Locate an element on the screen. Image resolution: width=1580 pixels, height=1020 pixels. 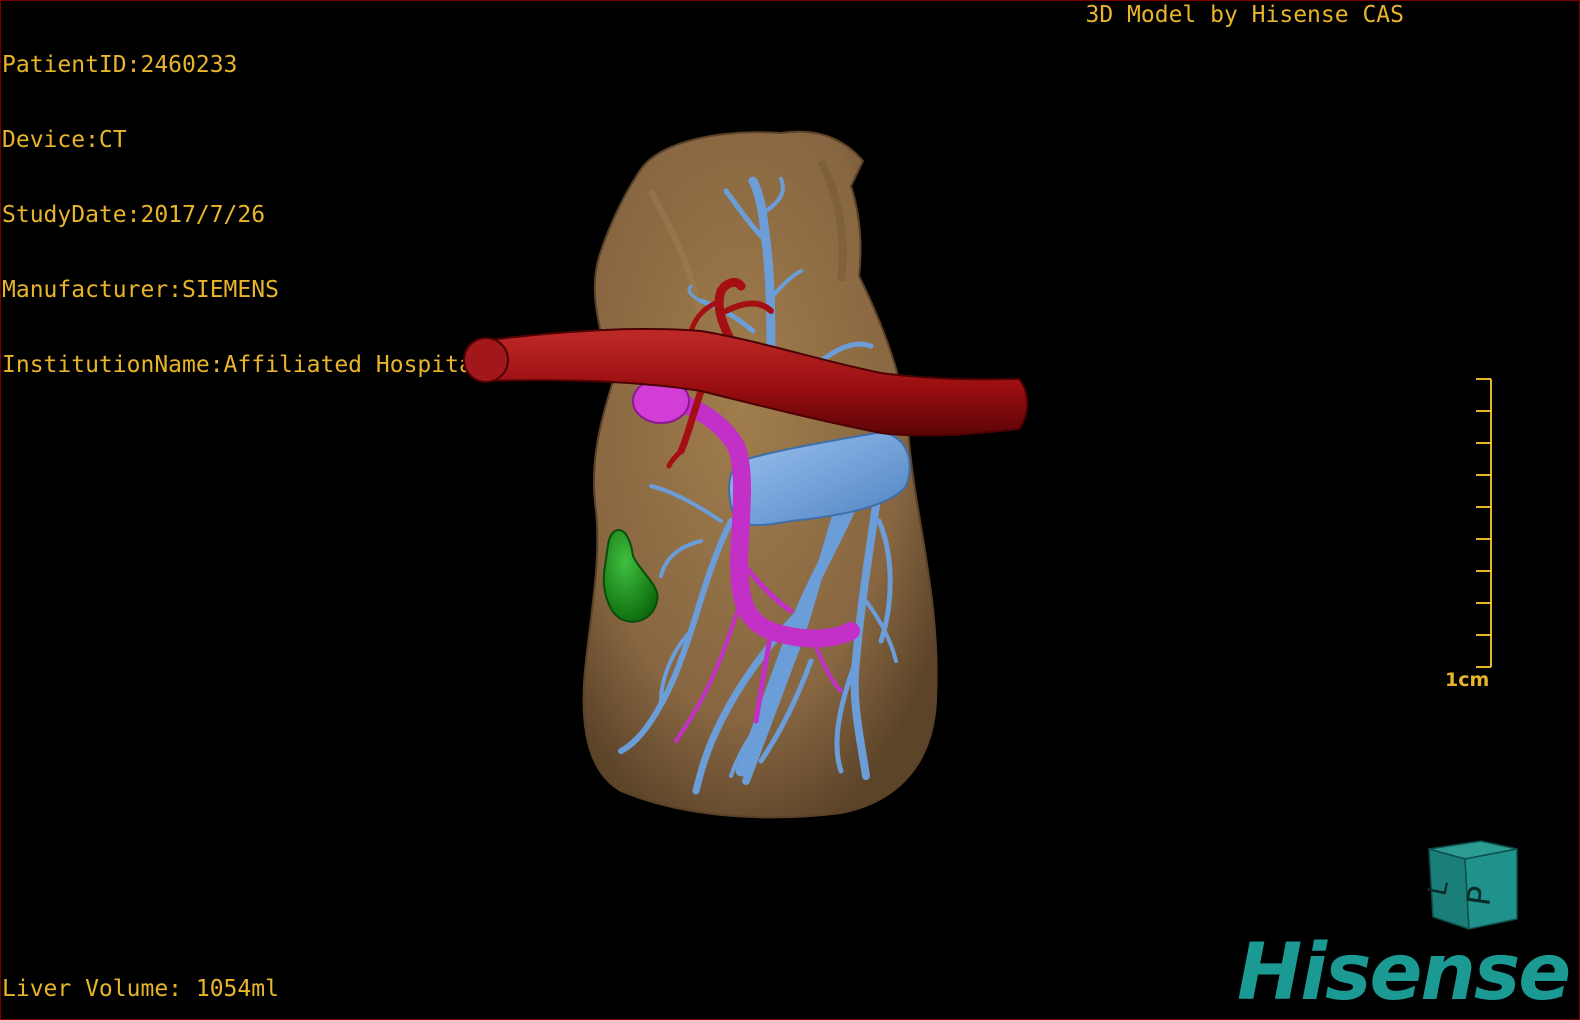
scale-bar is located at coordinates (1484, 523).